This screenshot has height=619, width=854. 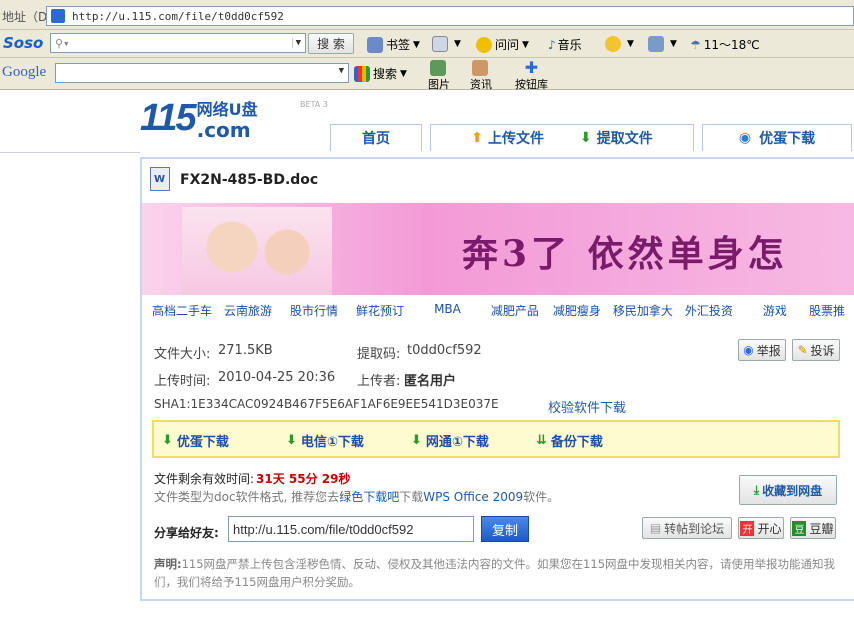 What do you see at coordinates (351, 529) in the screenshot?
I see `share-url-input: http://u.115.com/file/t0dd0cf592` at bounding box center [351, 529].